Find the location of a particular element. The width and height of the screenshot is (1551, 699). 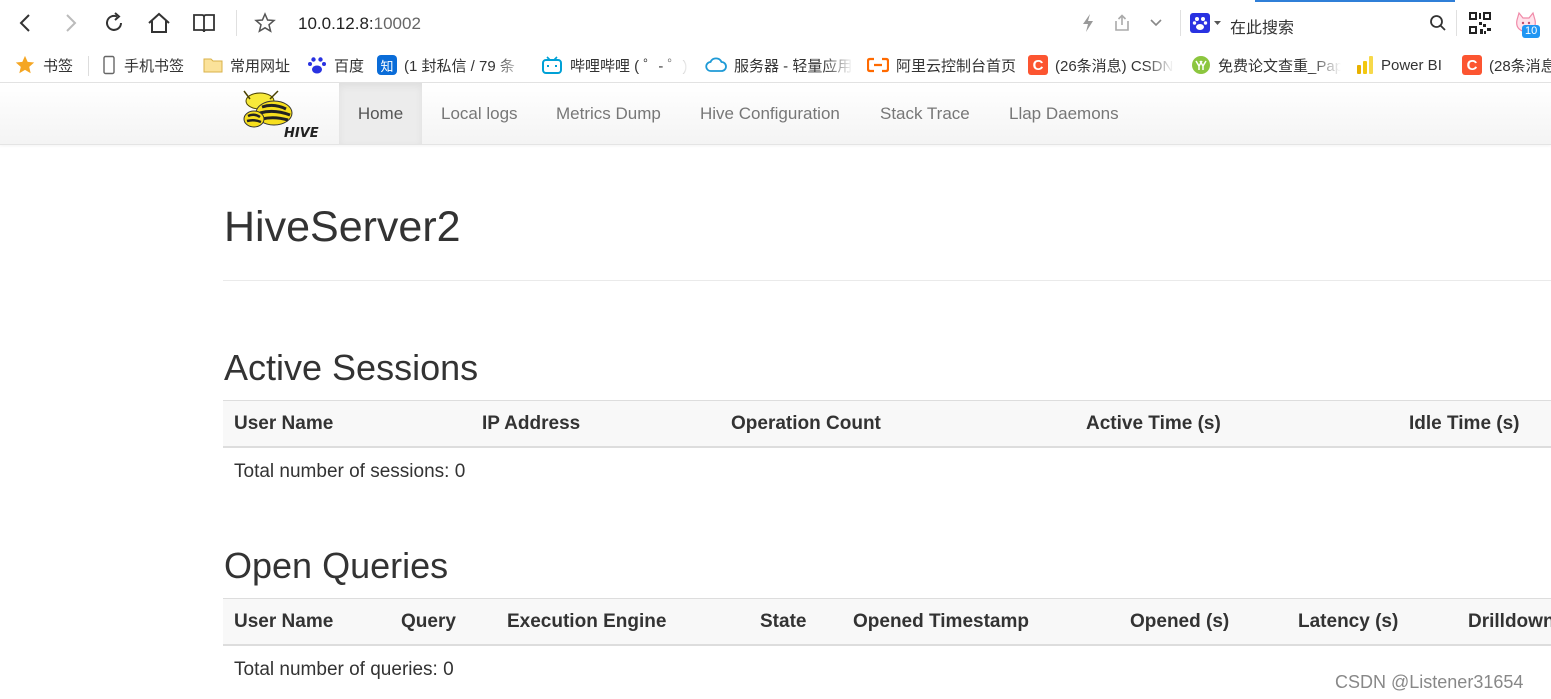

bookmarks-divider is located at coordinates (88, 66).